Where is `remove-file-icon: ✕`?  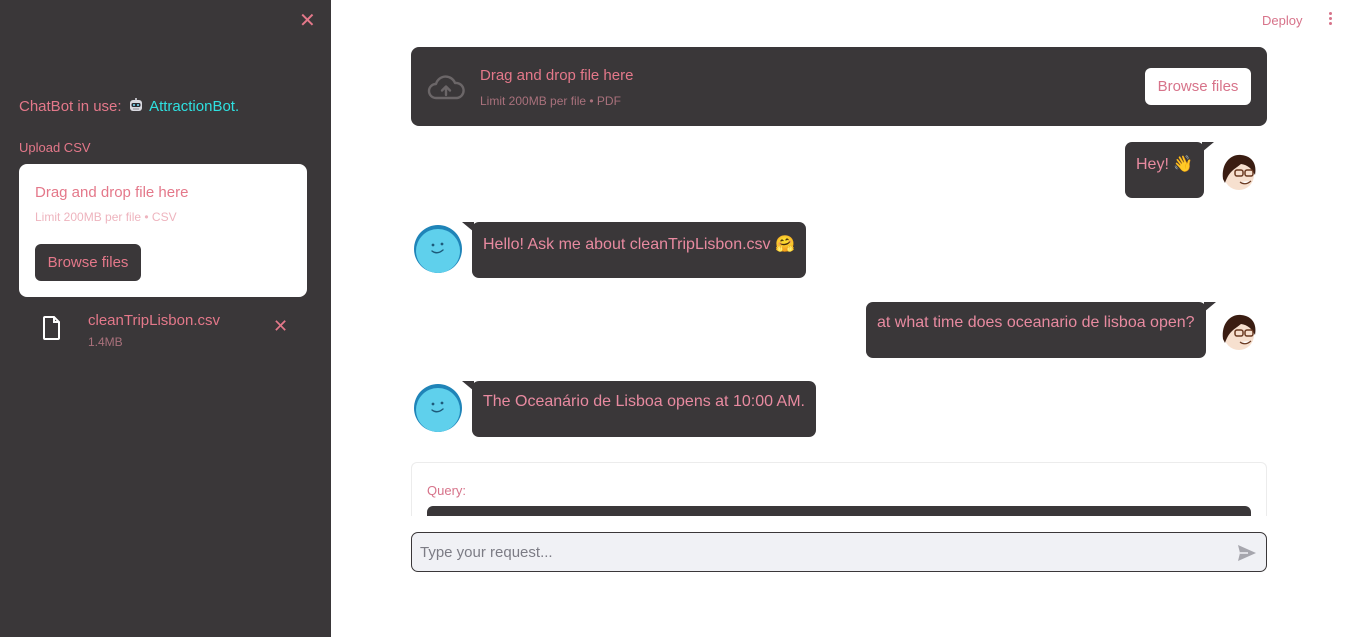
remove-file-icon: ✕ is located at coordinates (280, 326).